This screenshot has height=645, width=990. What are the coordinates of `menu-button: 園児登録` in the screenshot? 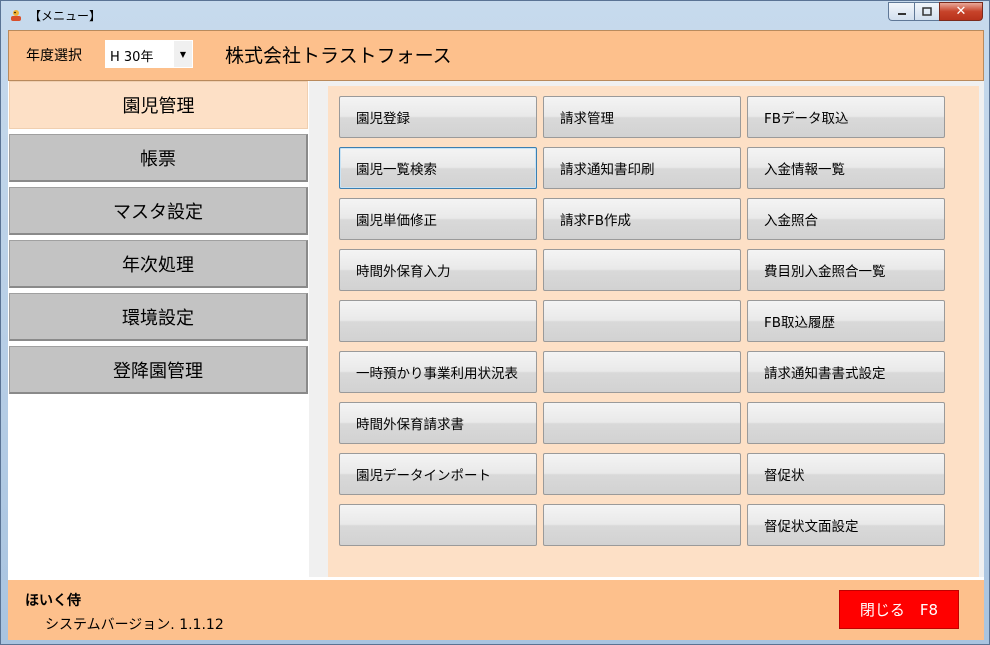 It's located at (438, 117).